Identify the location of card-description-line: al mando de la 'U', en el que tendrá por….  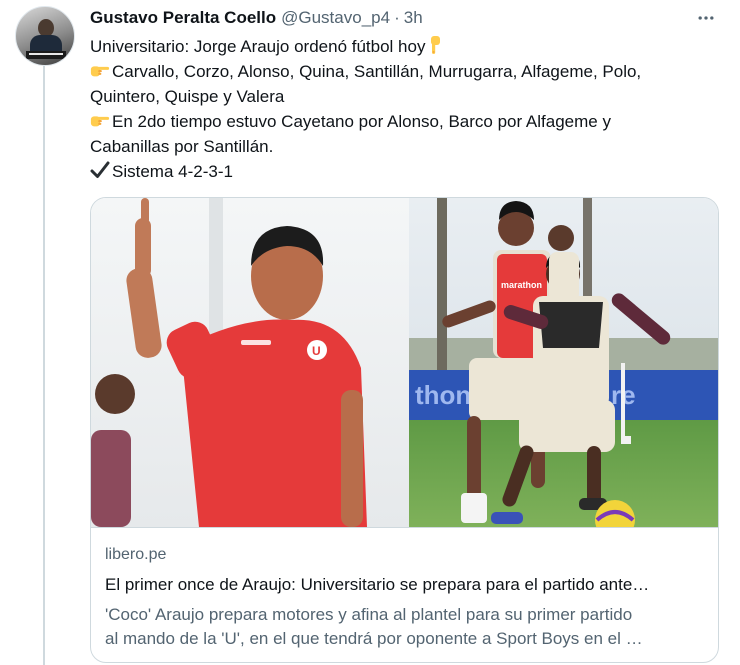
(374, 638).